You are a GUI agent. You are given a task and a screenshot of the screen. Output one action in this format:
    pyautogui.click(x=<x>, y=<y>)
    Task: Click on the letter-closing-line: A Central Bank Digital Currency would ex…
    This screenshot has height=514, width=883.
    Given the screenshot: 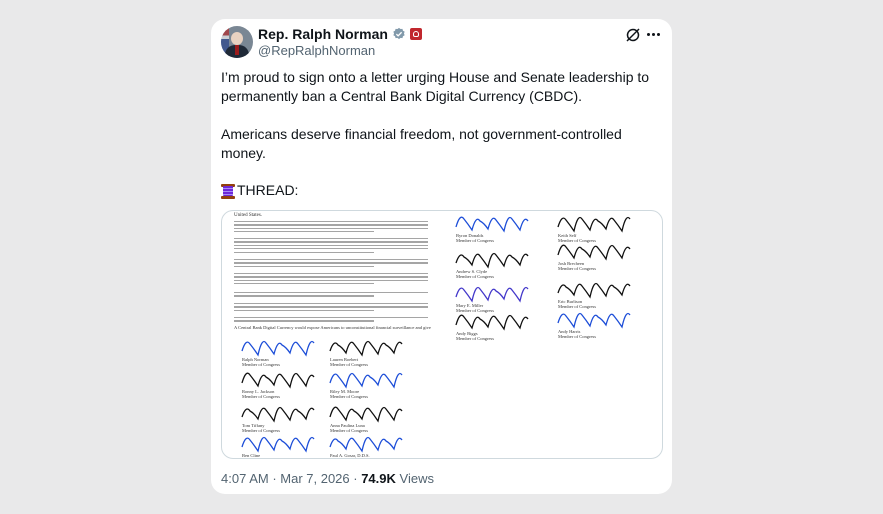 What is the action you would take?
    pyautogui.click(x=332, y=327)
    